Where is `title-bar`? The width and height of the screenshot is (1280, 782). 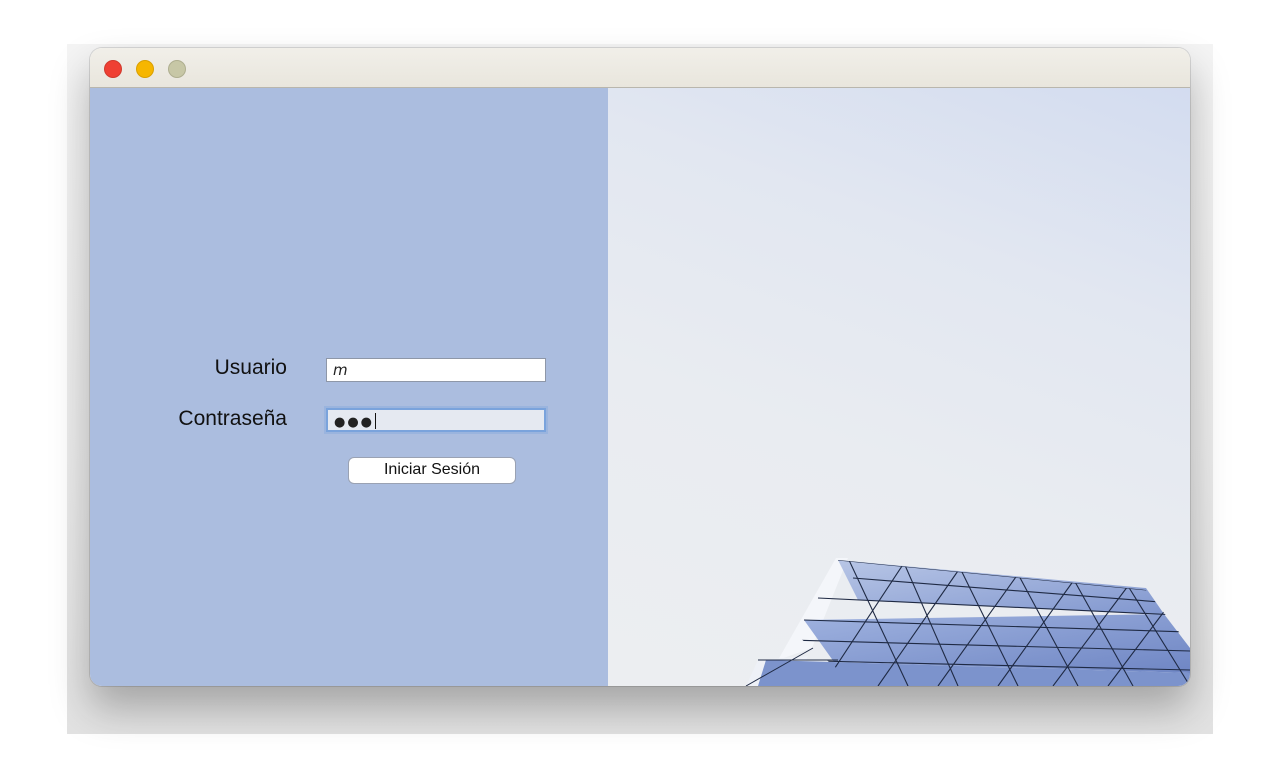
title-bar is located at coordinates (640, 68).